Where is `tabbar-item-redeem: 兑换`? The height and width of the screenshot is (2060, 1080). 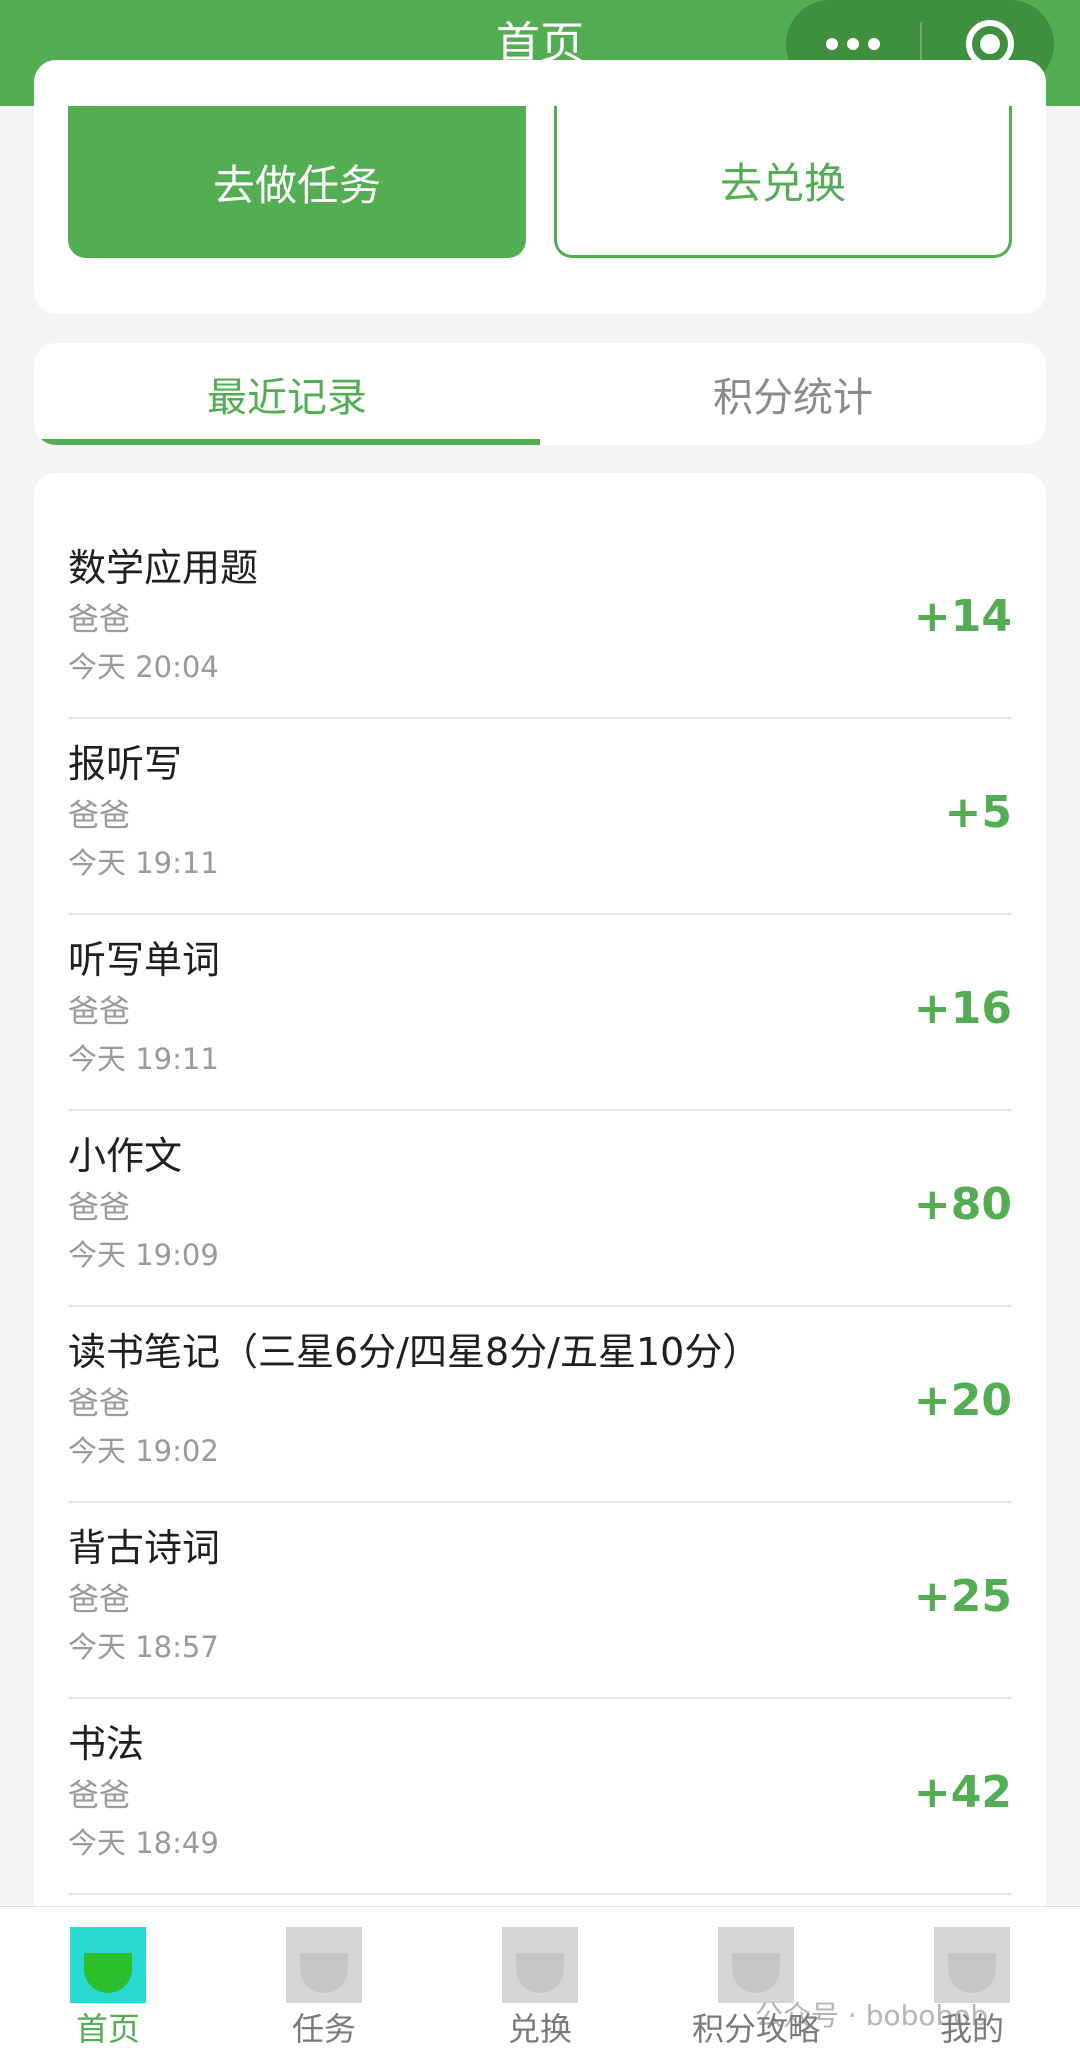 tabbar-item-redeem: 兑换 is located at coordinates (540, 1986).